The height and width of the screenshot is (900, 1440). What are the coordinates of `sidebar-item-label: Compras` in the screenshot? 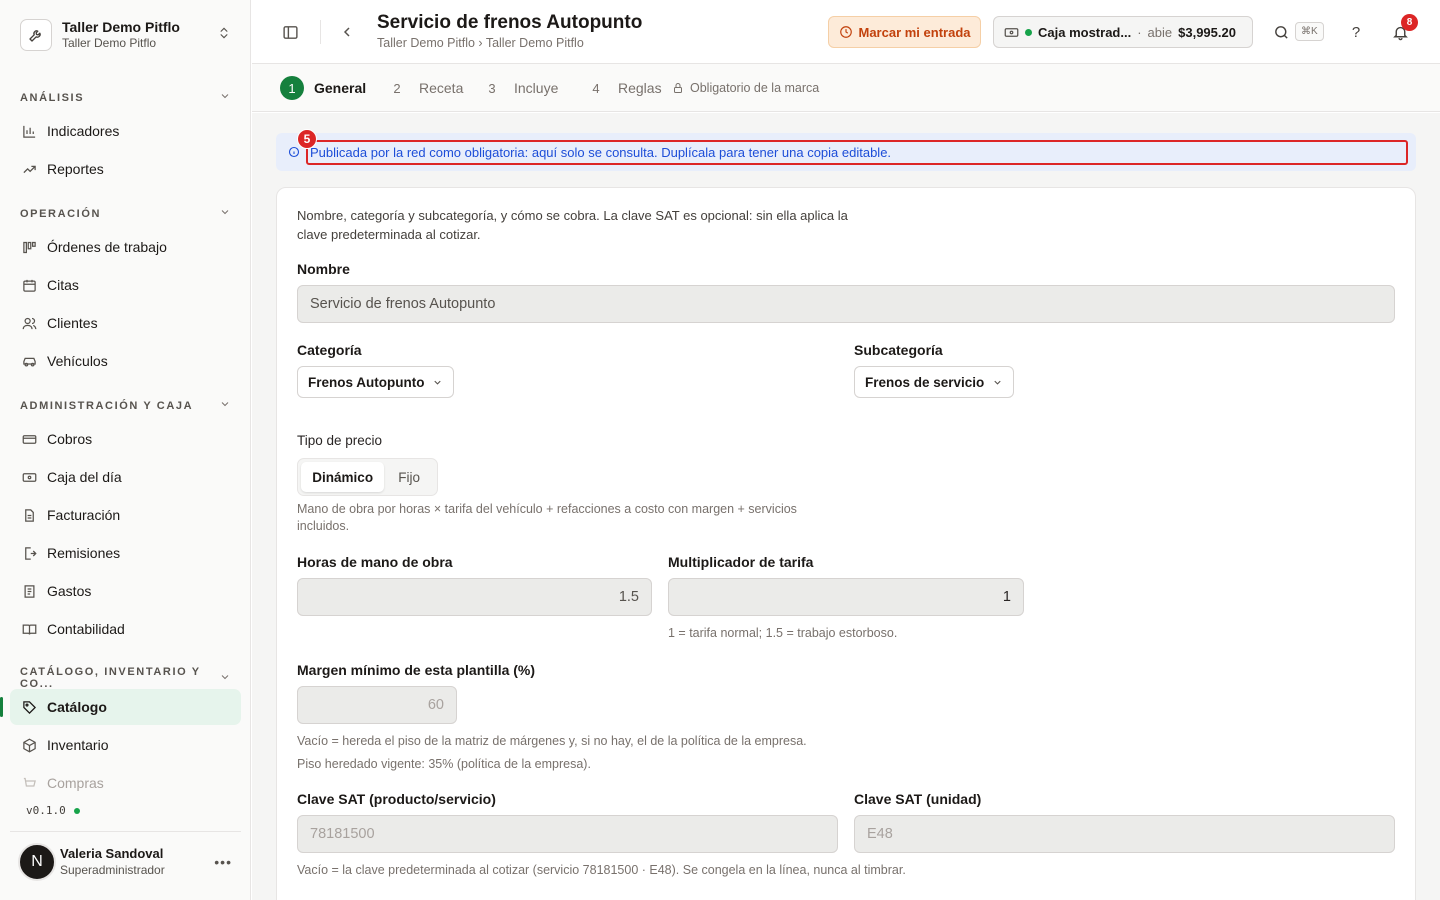 It's located at (75, 783).